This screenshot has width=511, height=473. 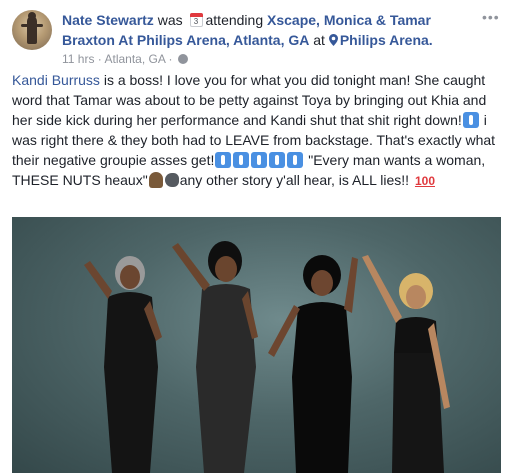 I want to click on at-text: at, so click(x=319, y=40).